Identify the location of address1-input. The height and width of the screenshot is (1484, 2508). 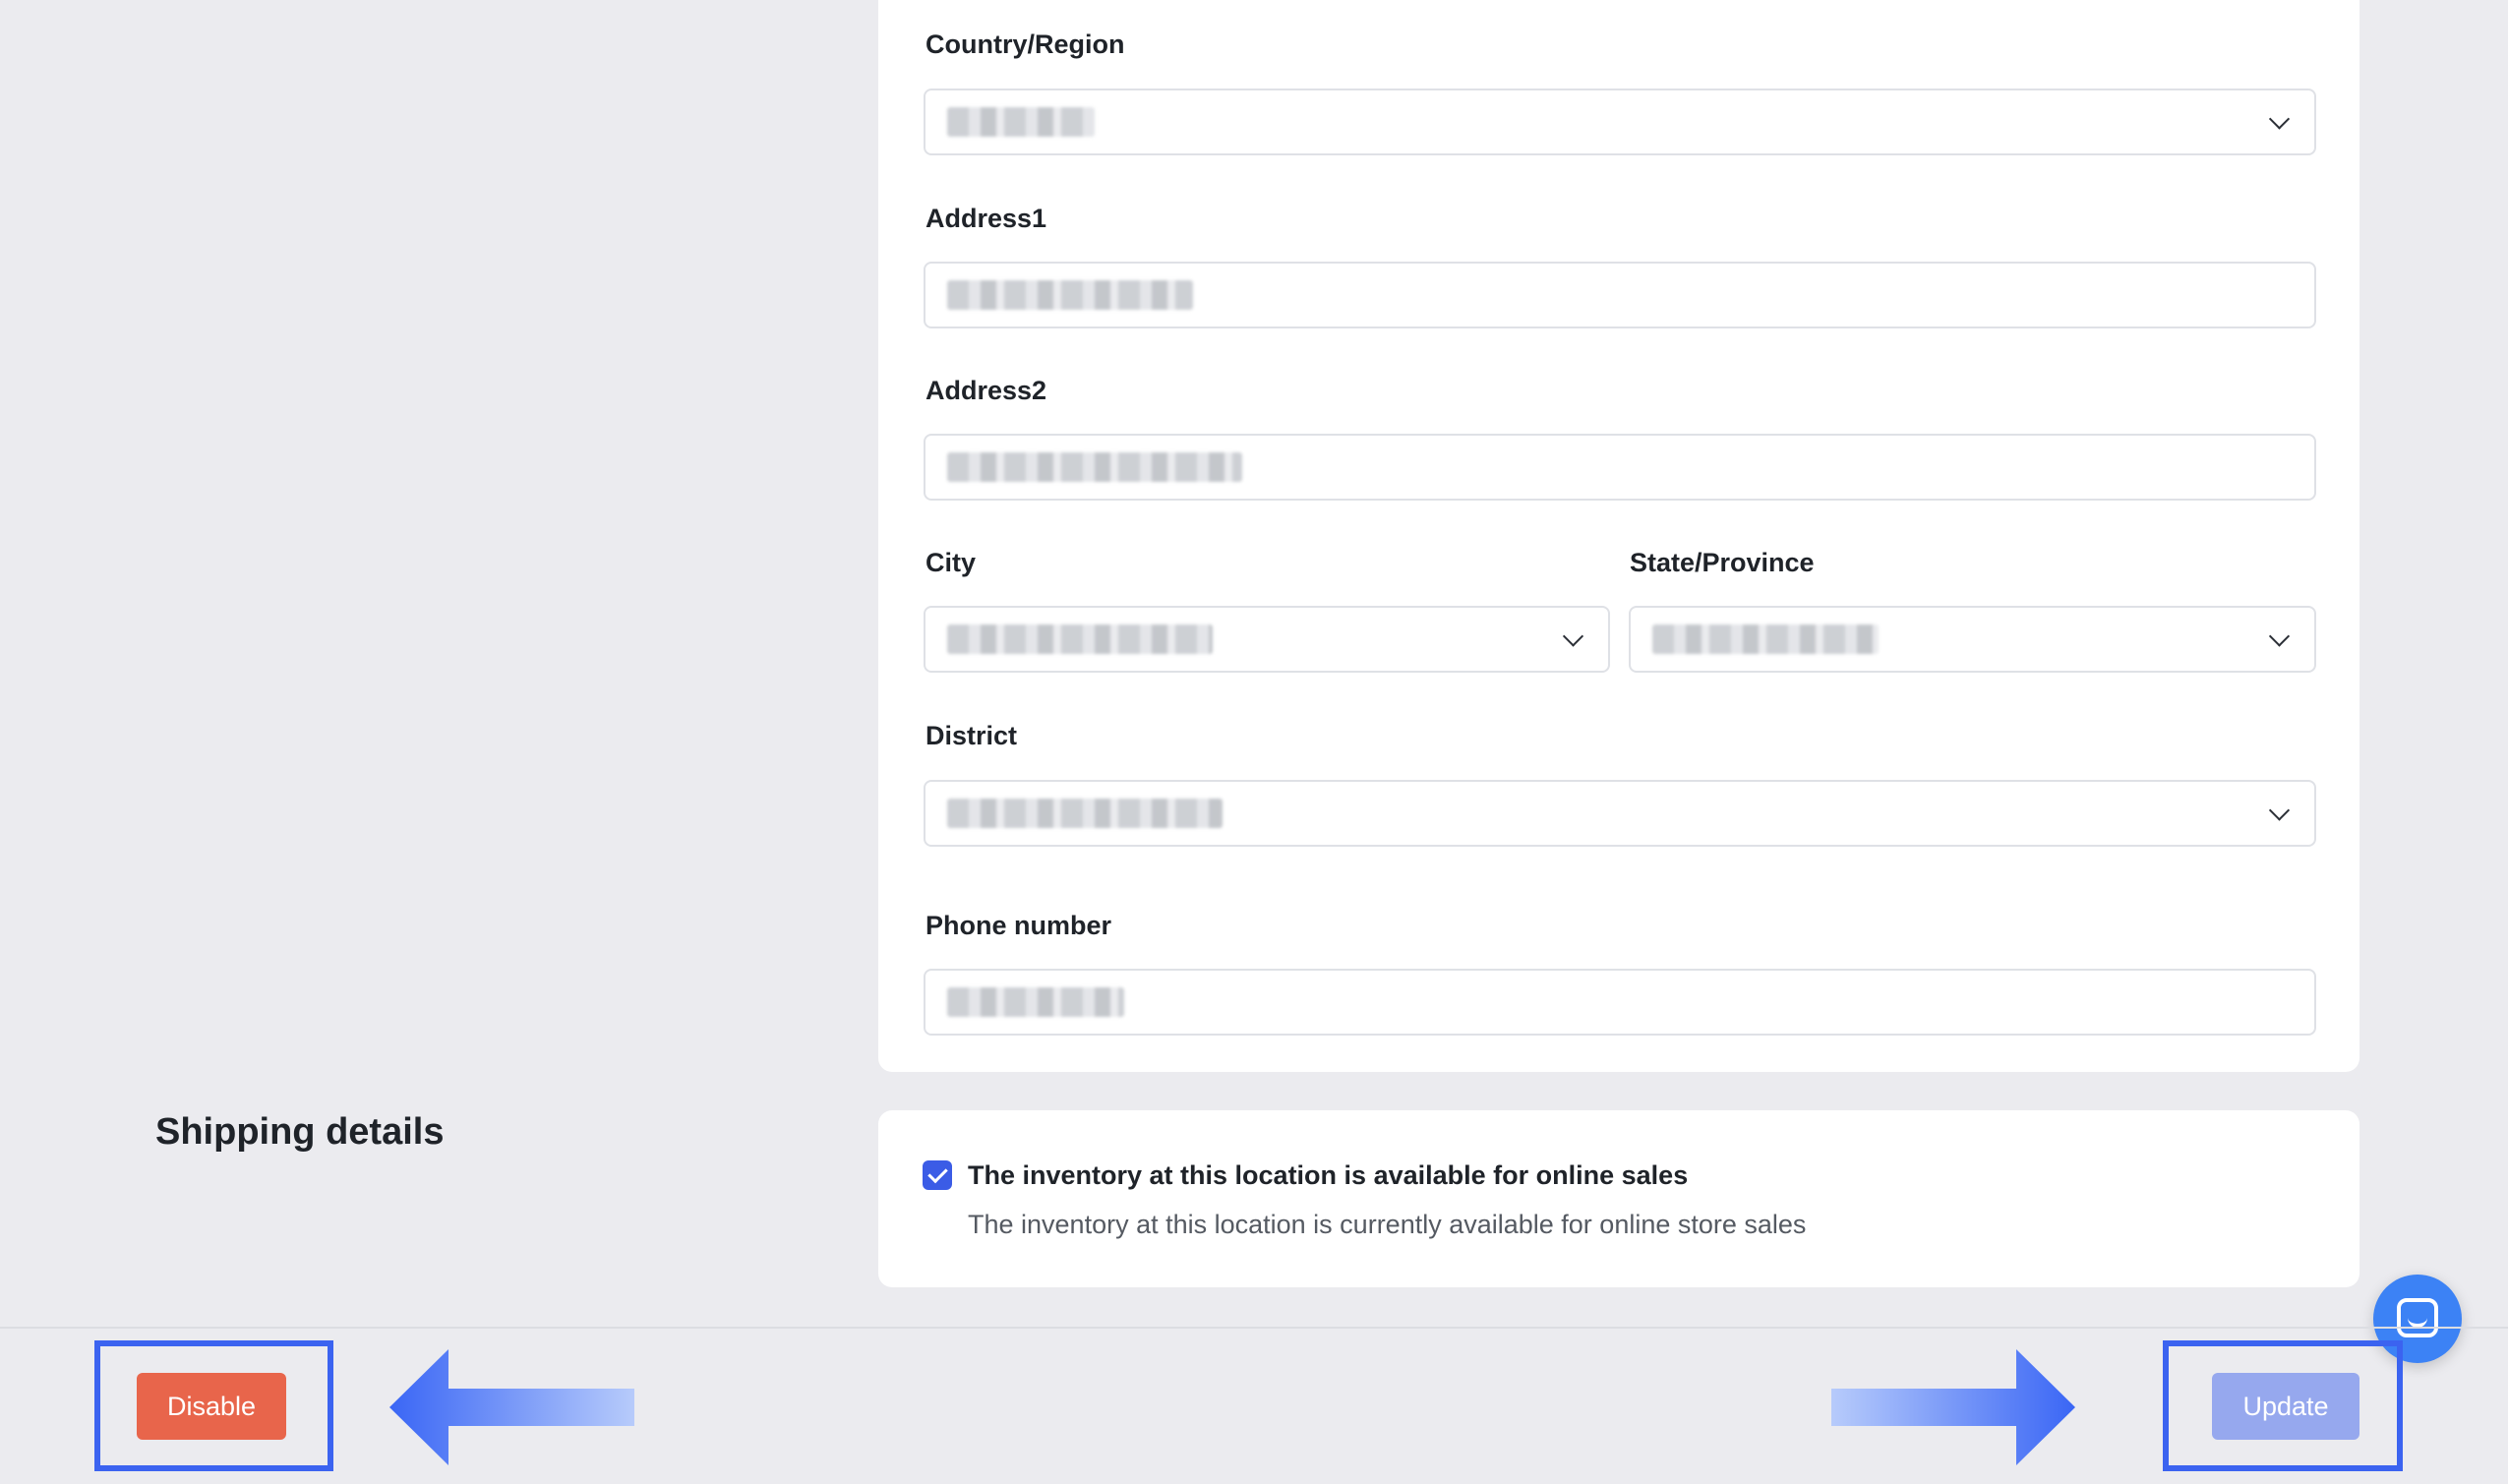
(1620, 295).